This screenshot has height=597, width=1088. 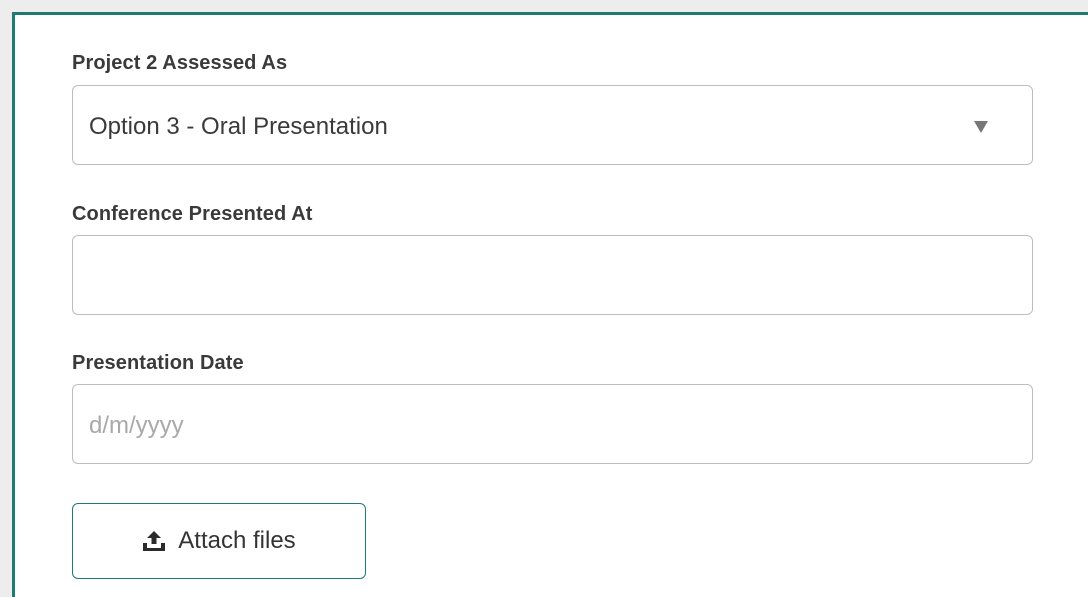 What do you see at coordinates (158, 363) in the screenshot?
I see `date-label: Presentation Date` at bounding box center [158, 363].